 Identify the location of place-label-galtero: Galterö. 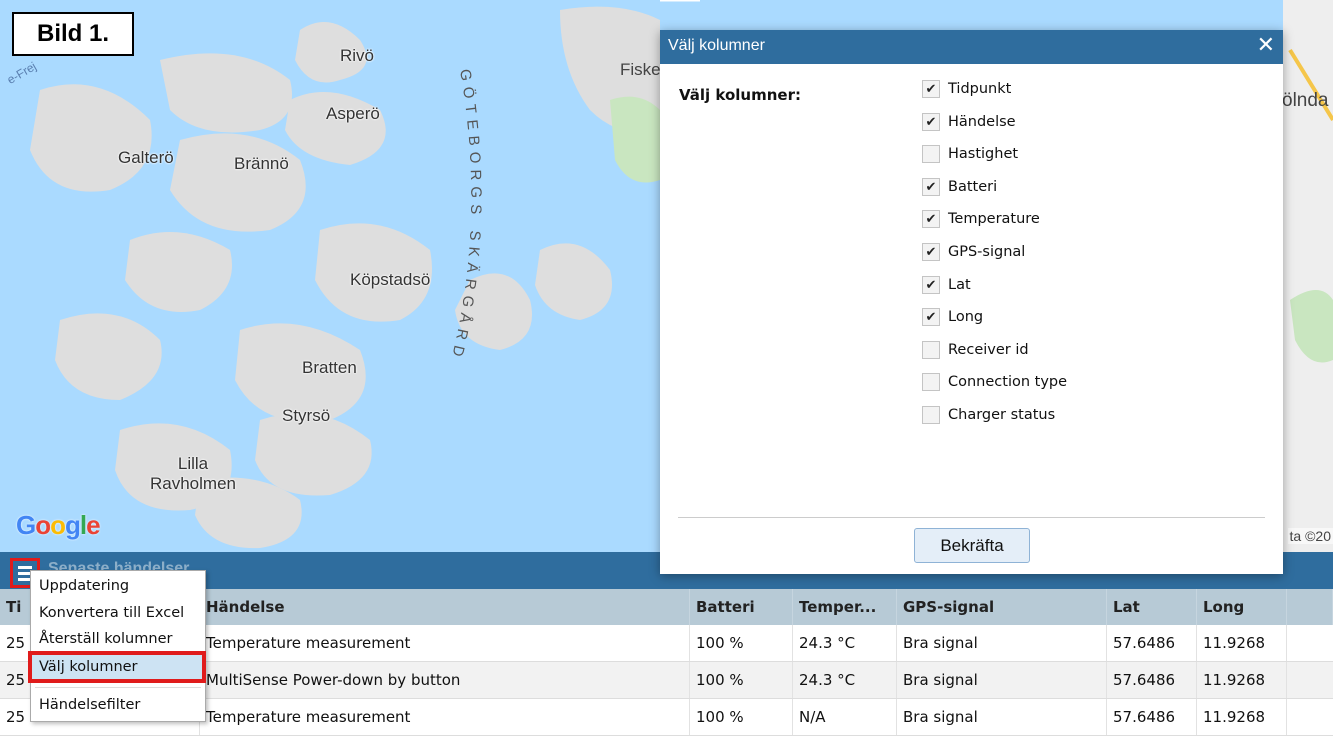
(146, 157).